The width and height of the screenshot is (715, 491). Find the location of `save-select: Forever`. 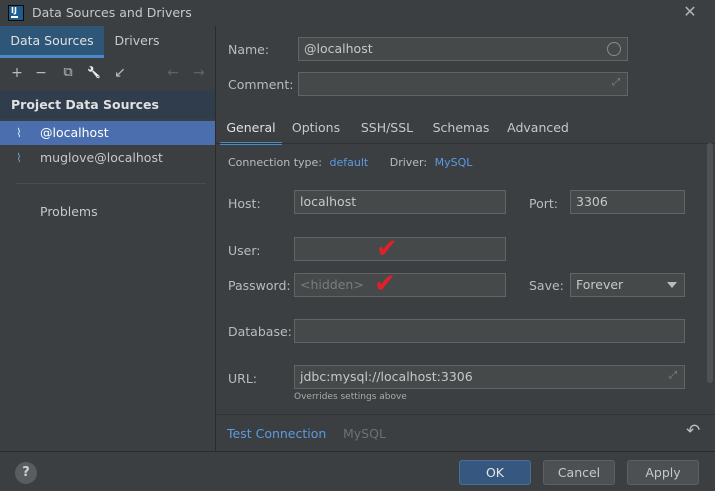

save-select: Forever is located at coordinates (627, 285).